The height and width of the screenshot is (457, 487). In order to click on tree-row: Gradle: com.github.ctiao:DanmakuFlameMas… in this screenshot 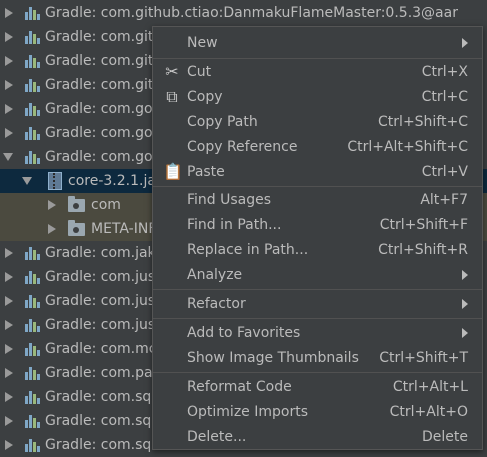, I will do `click(243, 13)`.